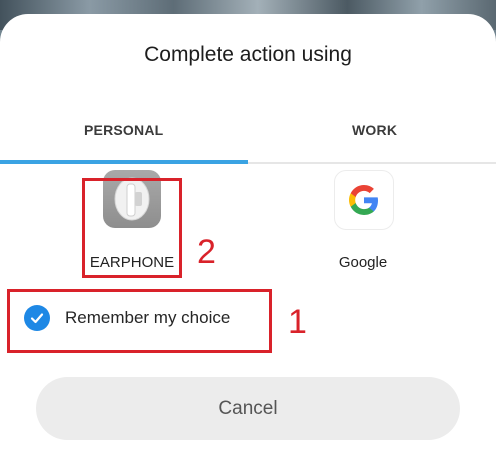 This screenshot has height=475, width=496. I want to click on annotation-marker-2: 2, so click(206, 252).